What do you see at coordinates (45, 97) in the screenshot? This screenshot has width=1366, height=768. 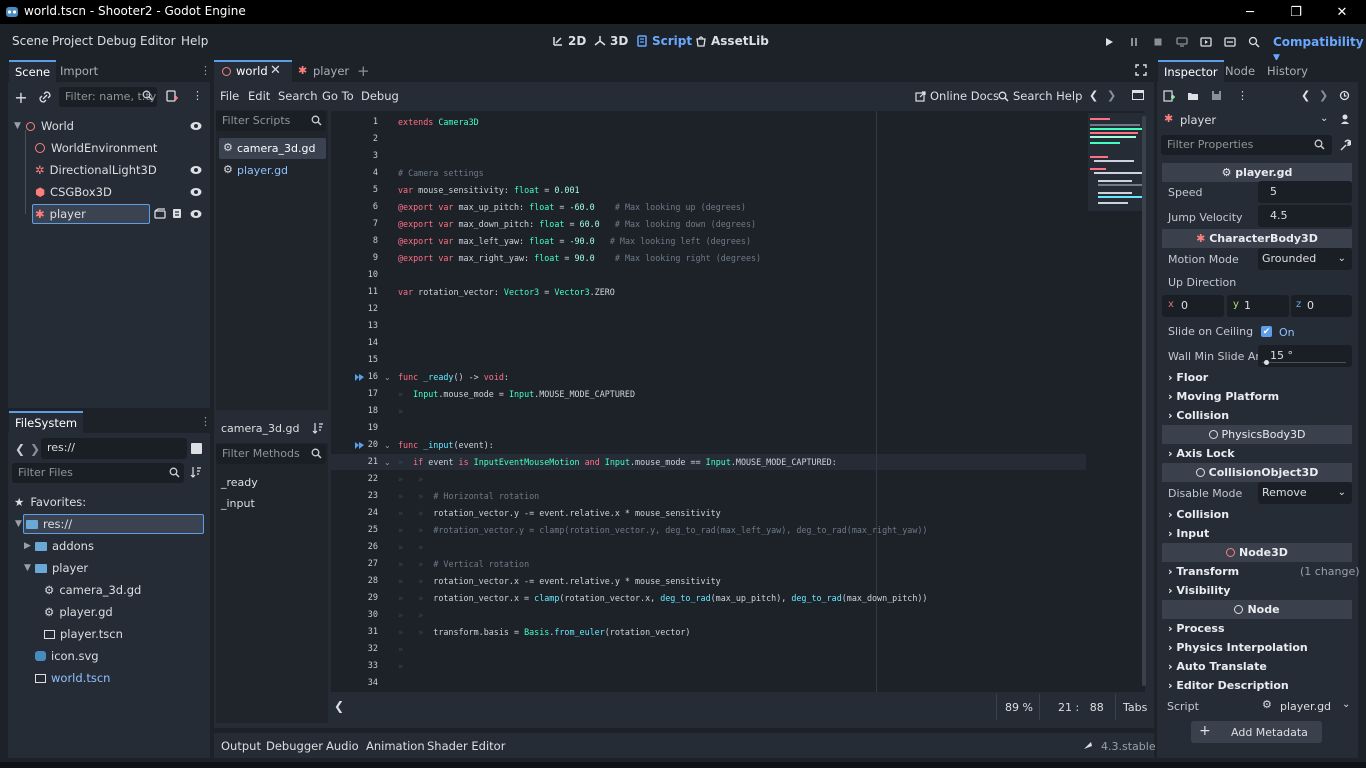 I see `instance-scene-icon` at bounding box center [45, 97].